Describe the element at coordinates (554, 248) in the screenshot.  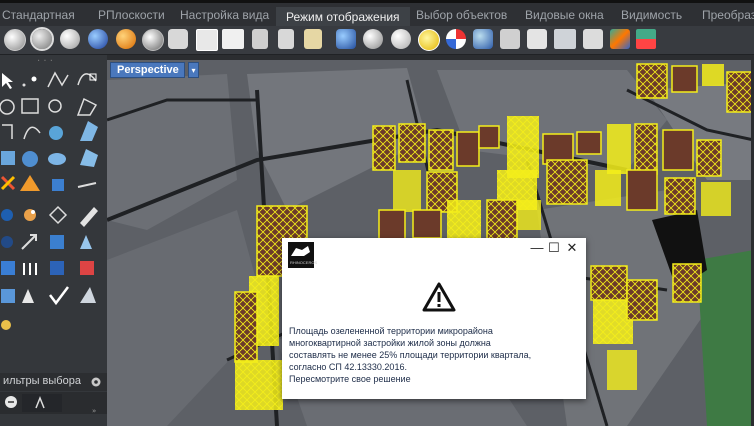
I see `maximize-button: ☐` at that location.